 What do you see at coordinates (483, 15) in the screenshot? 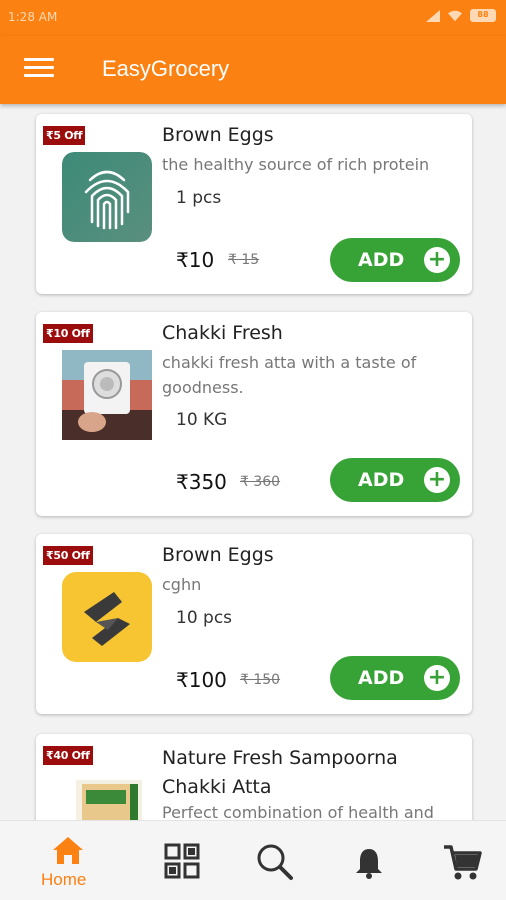
I see `battery-icon: 88` at bounding box center [483, 15].